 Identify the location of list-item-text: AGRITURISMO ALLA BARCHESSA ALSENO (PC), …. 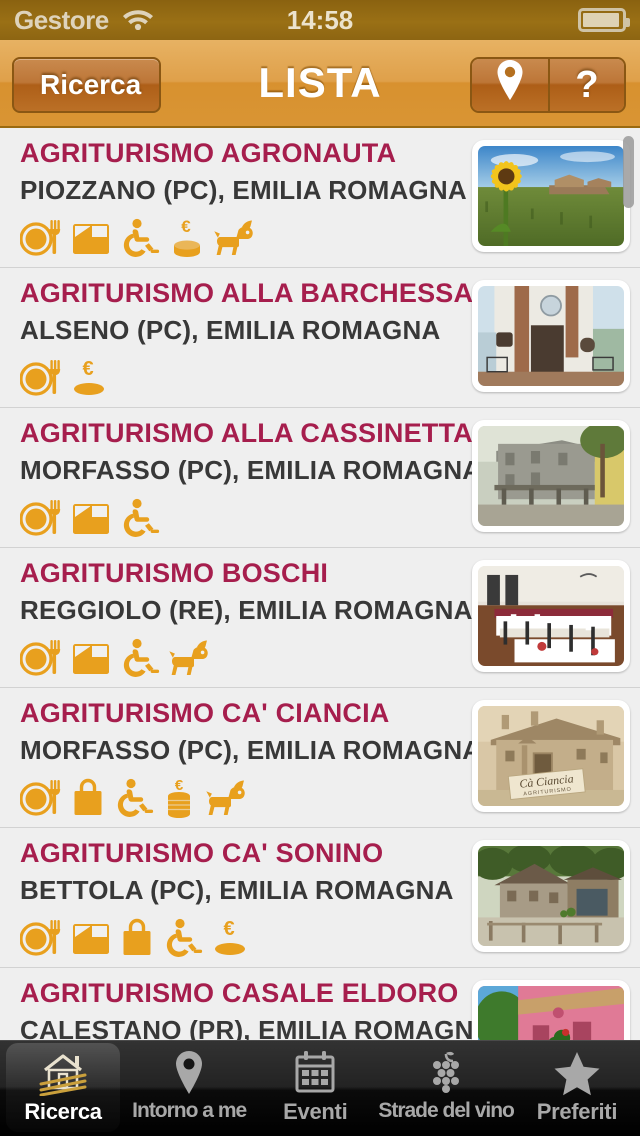
(247, 338).